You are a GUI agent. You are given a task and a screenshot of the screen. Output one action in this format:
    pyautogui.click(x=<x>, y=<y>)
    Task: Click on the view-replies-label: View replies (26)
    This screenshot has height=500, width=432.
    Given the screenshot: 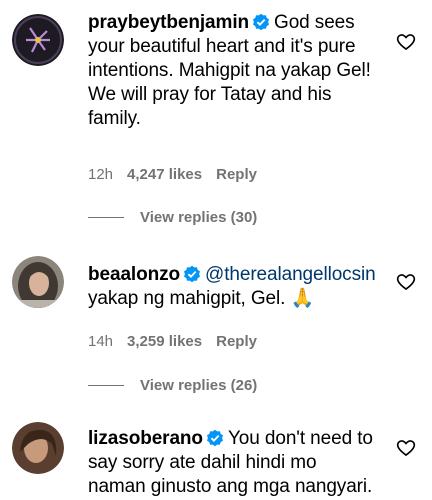 What is the action you would take?
    pyautogui.click(x=199, y=385)
    